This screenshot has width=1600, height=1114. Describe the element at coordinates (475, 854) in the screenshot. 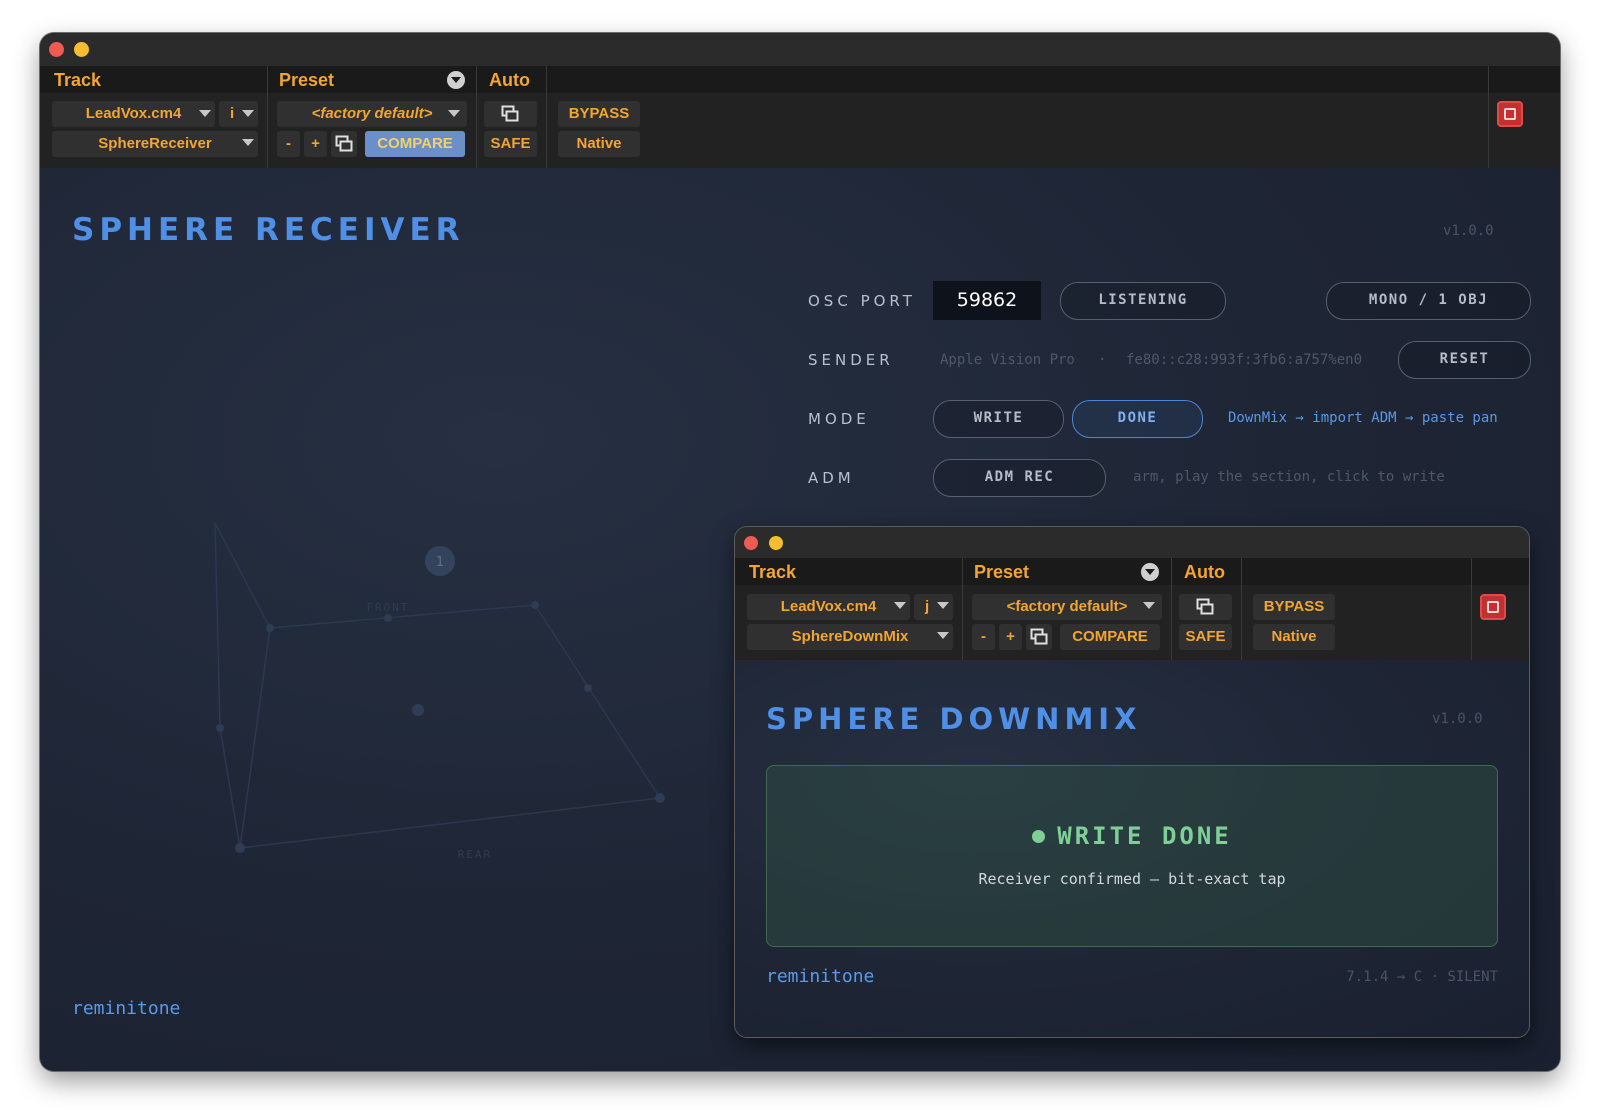

I see `rear-label: REAR` at that location.